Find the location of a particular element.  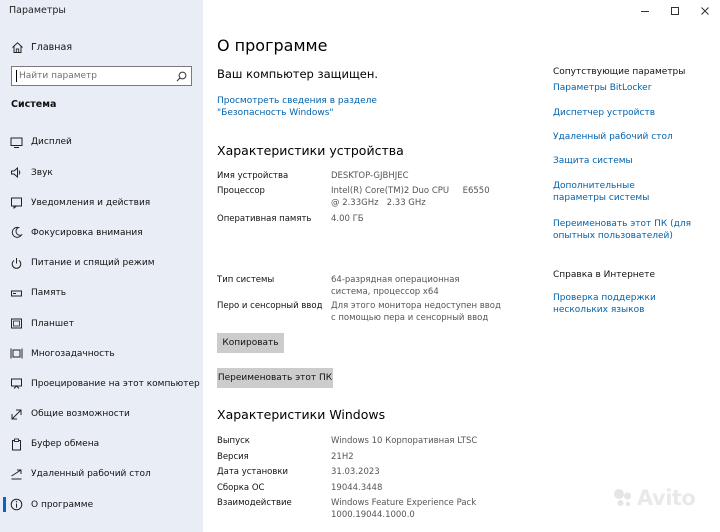

remote-desktop-icon is located at coordinates (16, 474).